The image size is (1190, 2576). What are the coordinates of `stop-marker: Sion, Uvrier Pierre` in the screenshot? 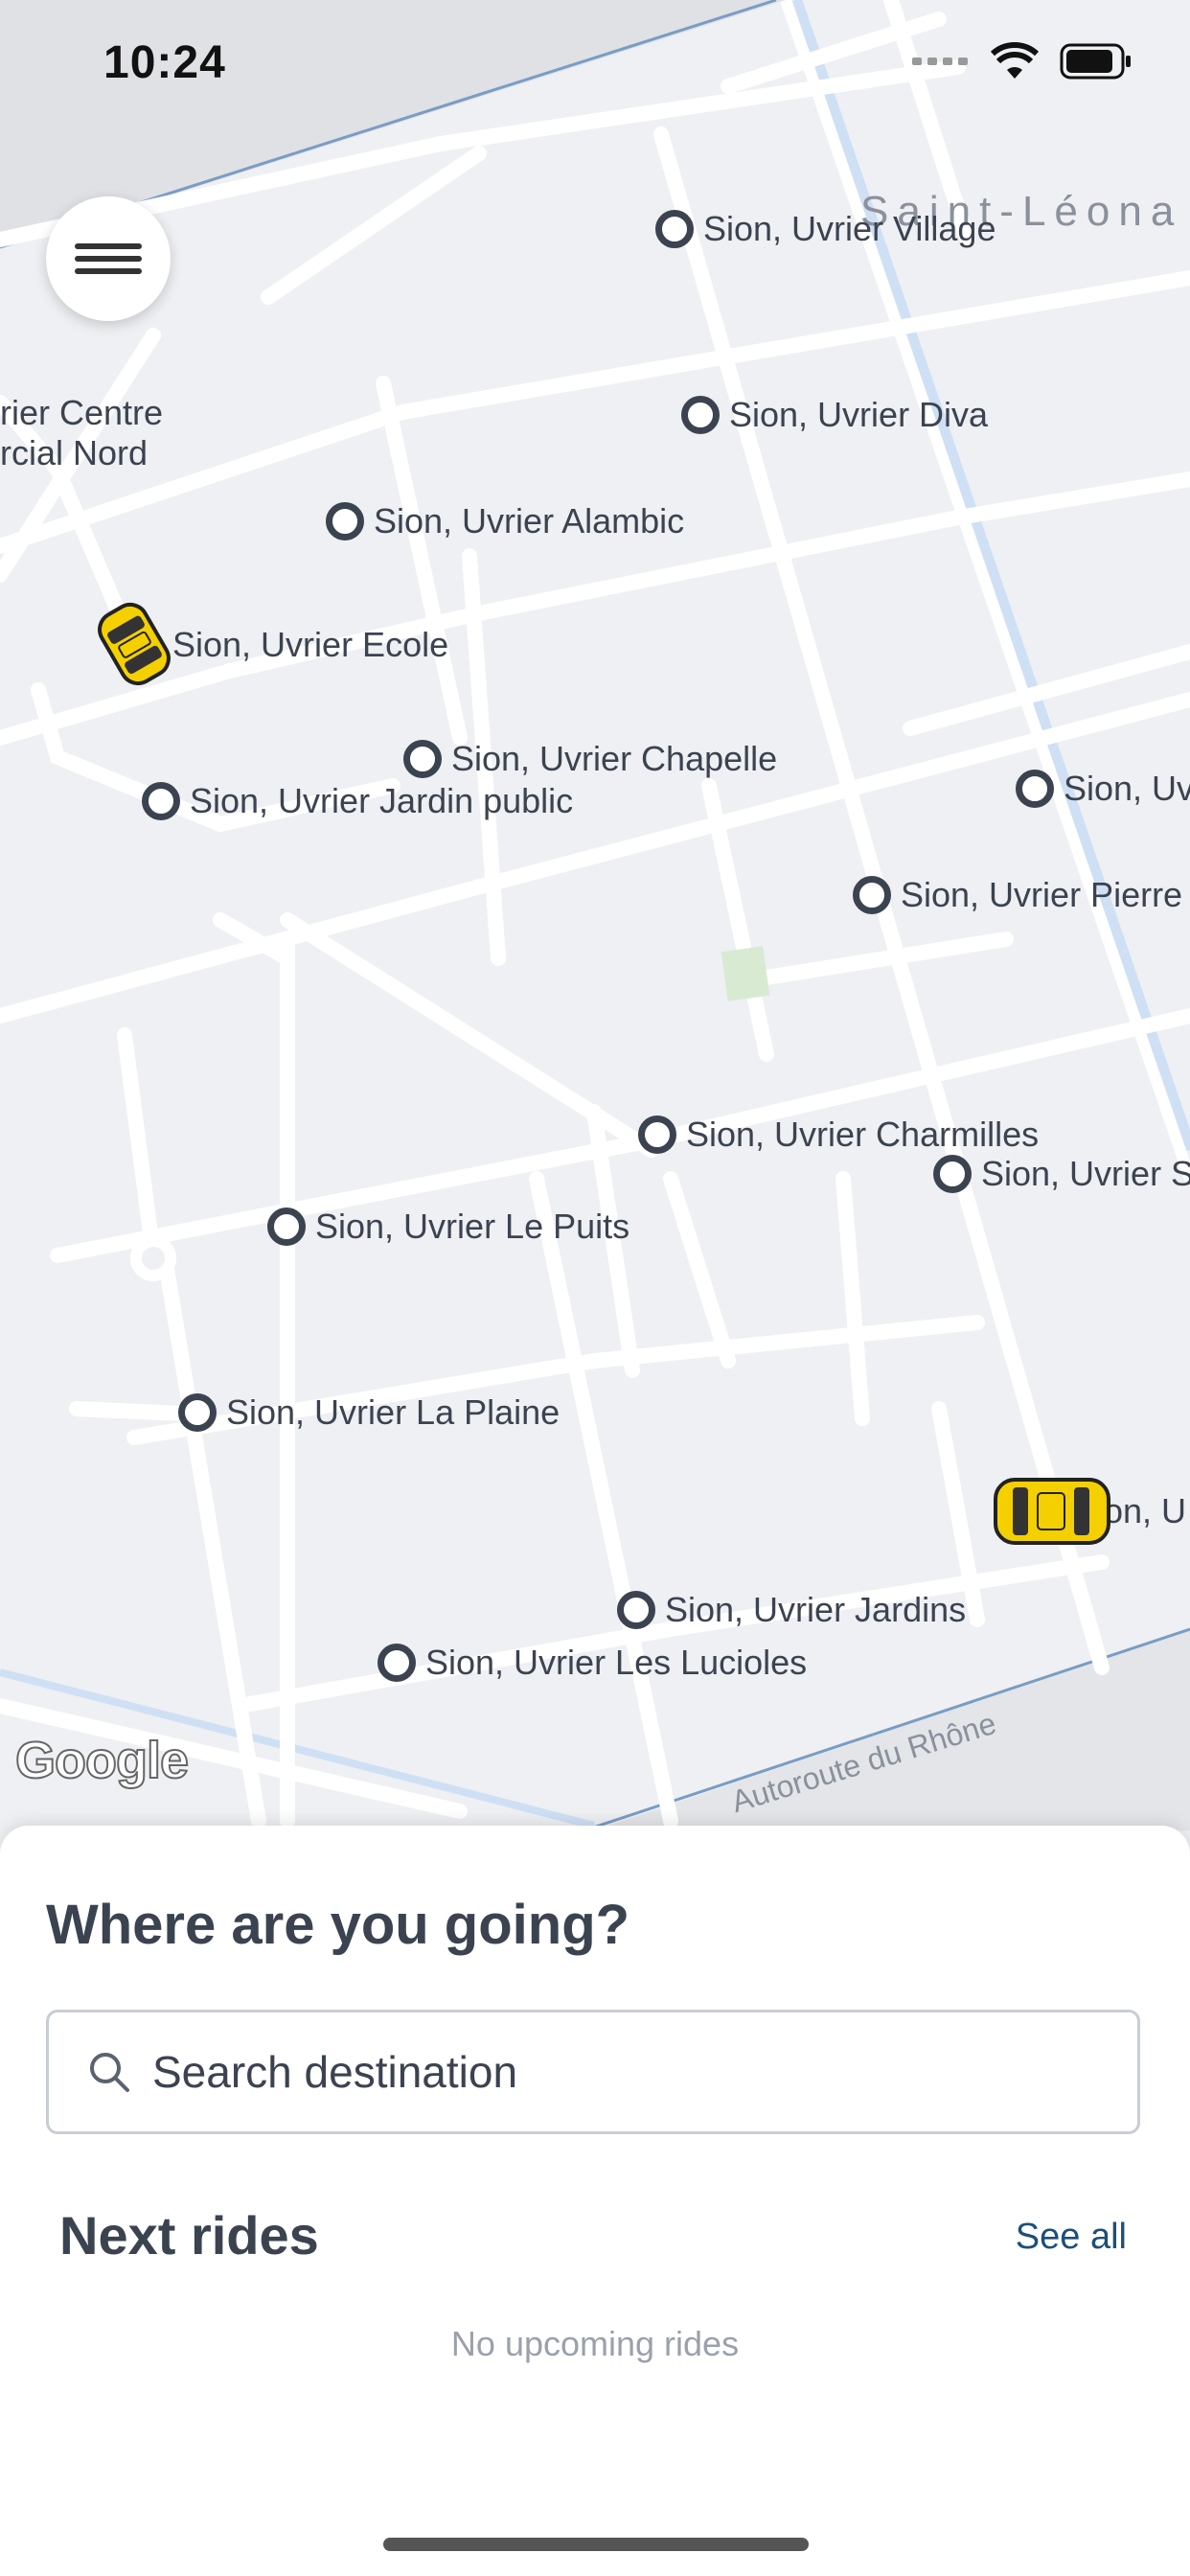 It's located at (1017, 895).